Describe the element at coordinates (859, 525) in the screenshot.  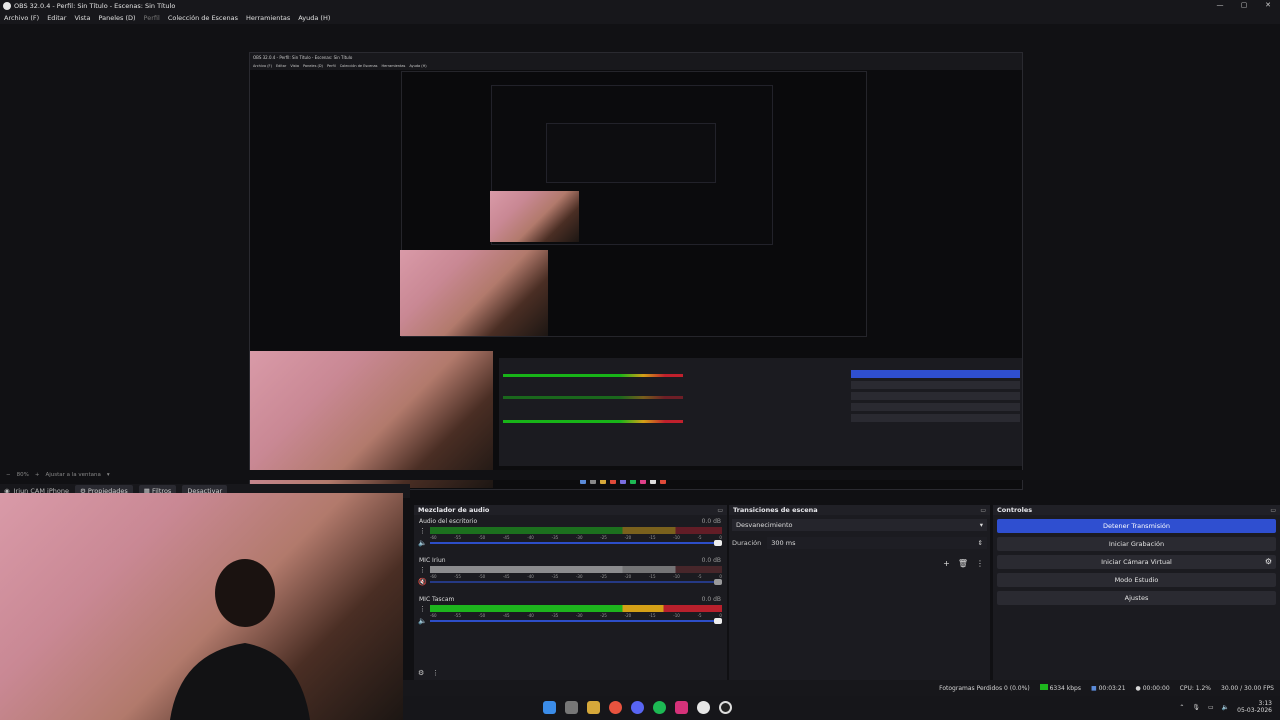
I see `transition-select: Desvanecimiento ▾` at that location.